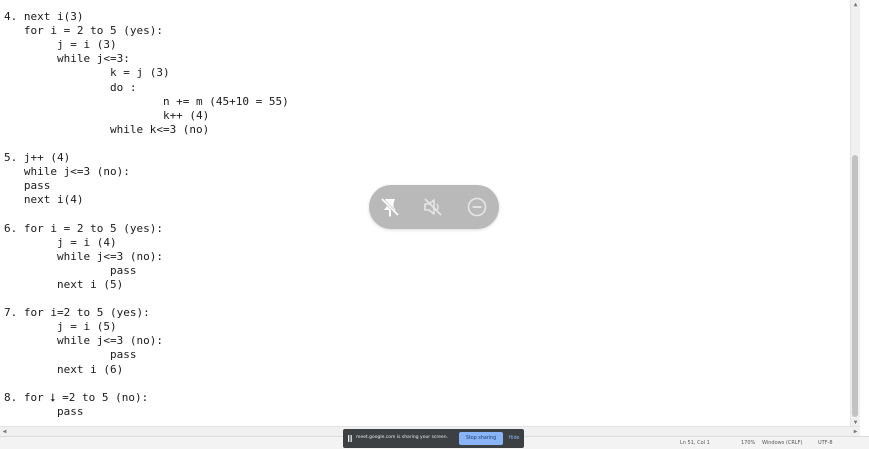 This screenshot has height=449, width=869. What do you see at coordinates (43, 17) in the screenshot?
I see `code-line: 4. next i(3)` at bounding box center [43, 17].